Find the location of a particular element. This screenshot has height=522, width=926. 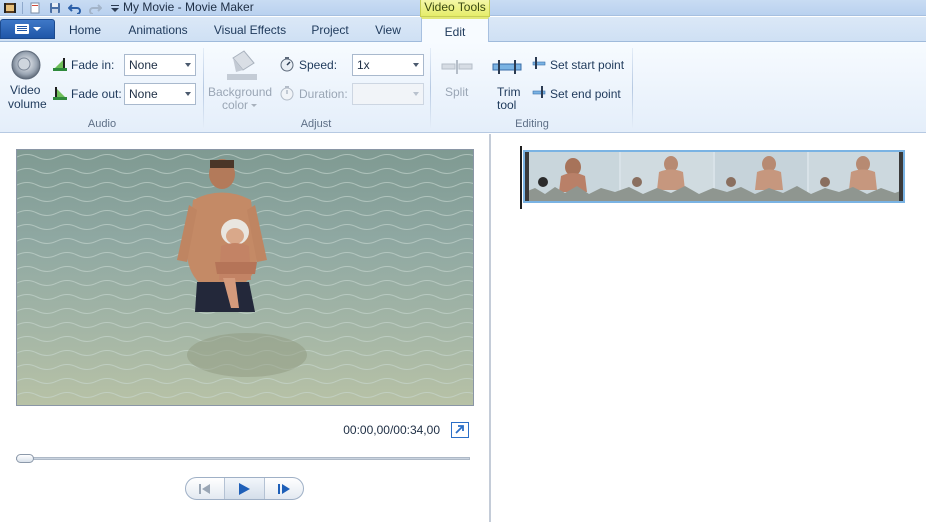

speed-select: 1x is located at coordinates (388, 65).